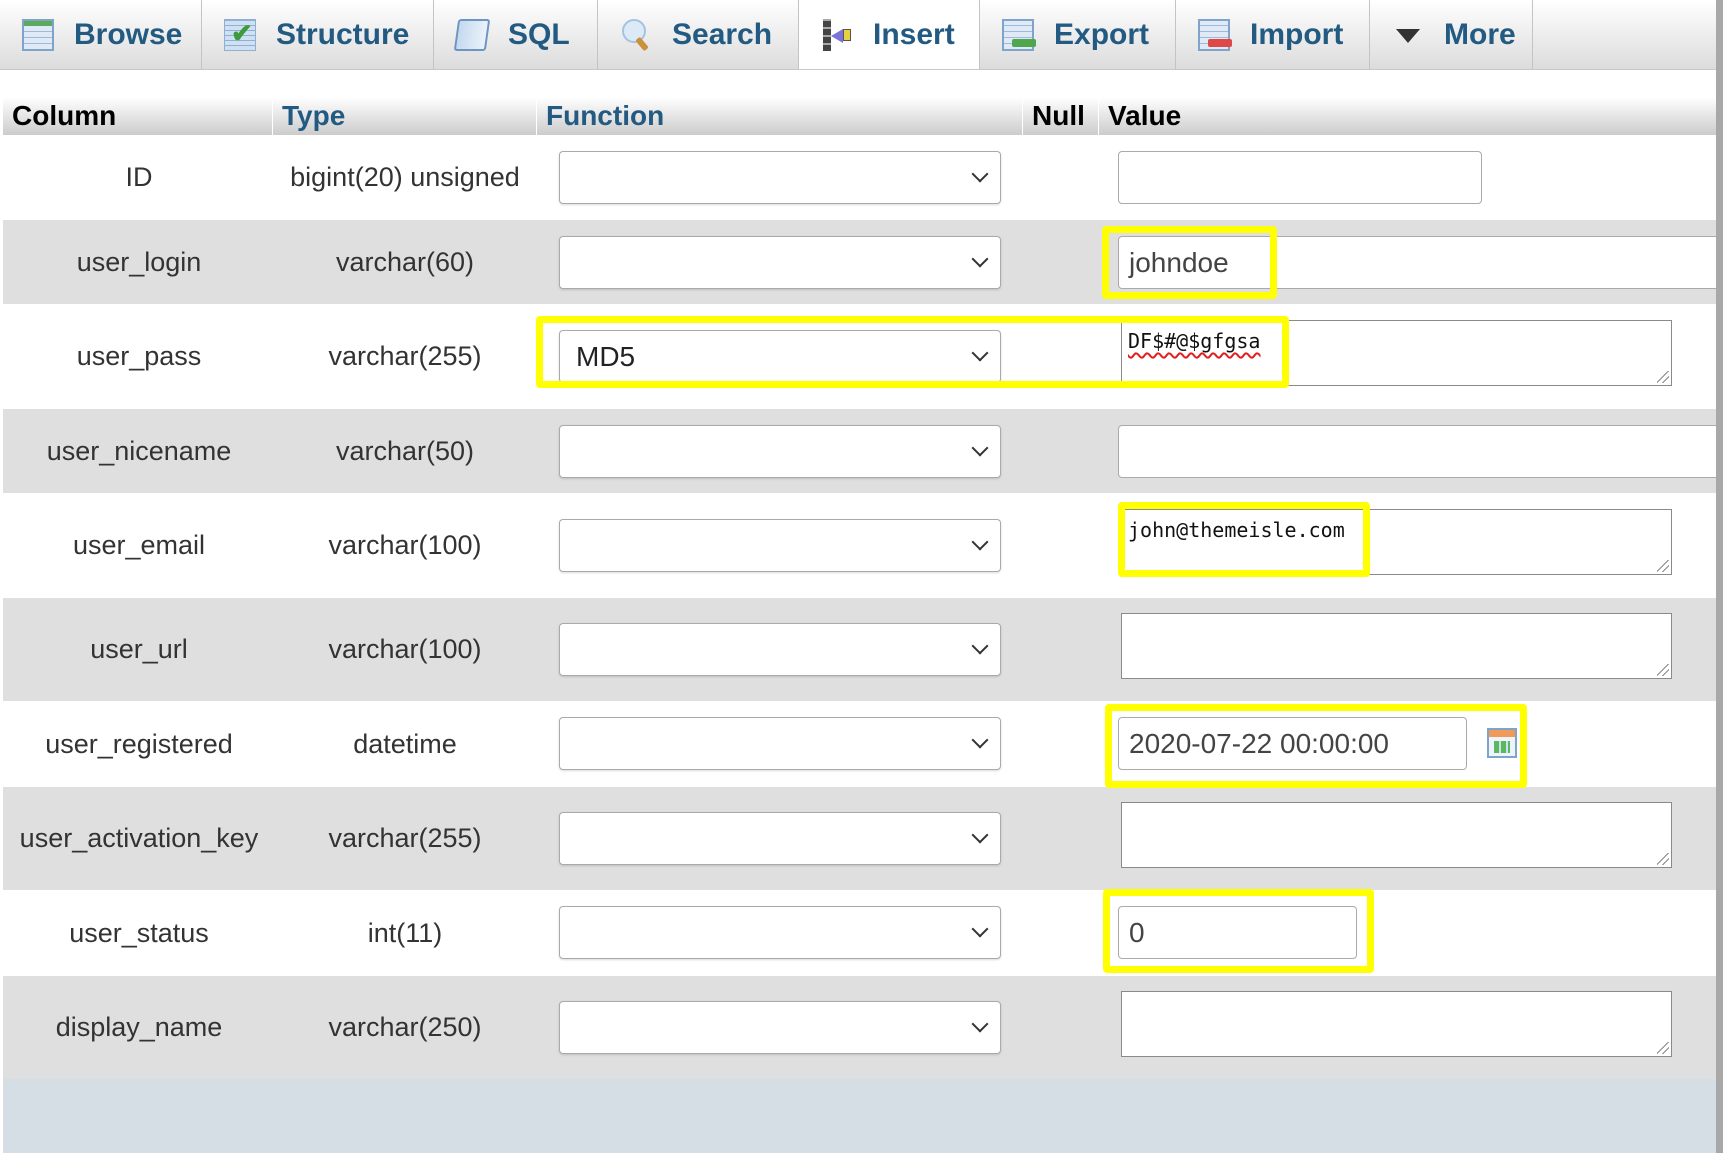 This screenshot has width=1723, height=1153. I want to click on table-header: Column Type Function Null Value, so click(859, 116).